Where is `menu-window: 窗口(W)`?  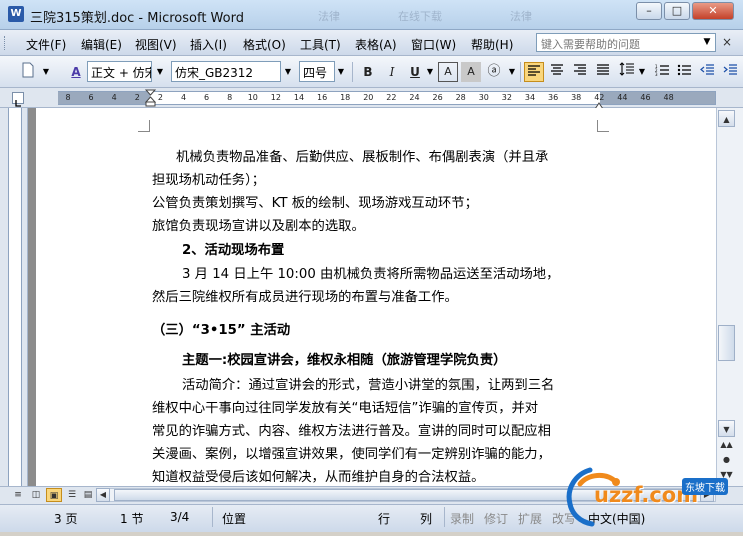 menu-window: 窗口(W) is located at coordinates (433, 44).